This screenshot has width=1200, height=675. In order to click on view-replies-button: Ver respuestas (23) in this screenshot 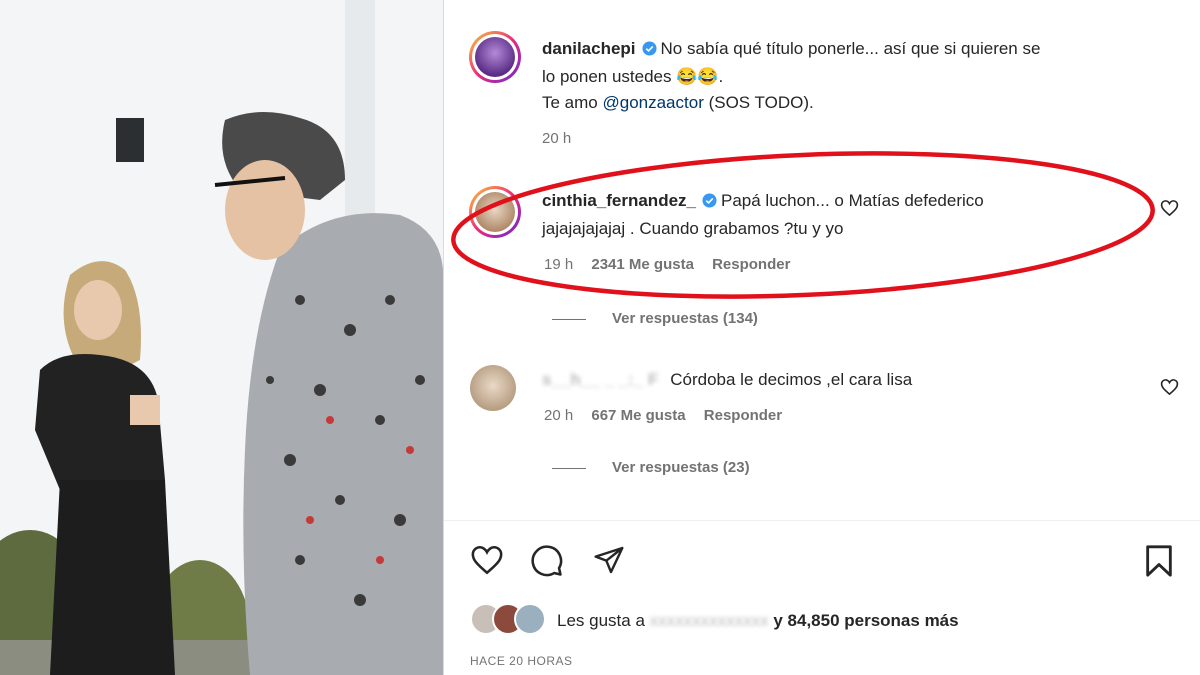, I will do `click(651, 467)`.